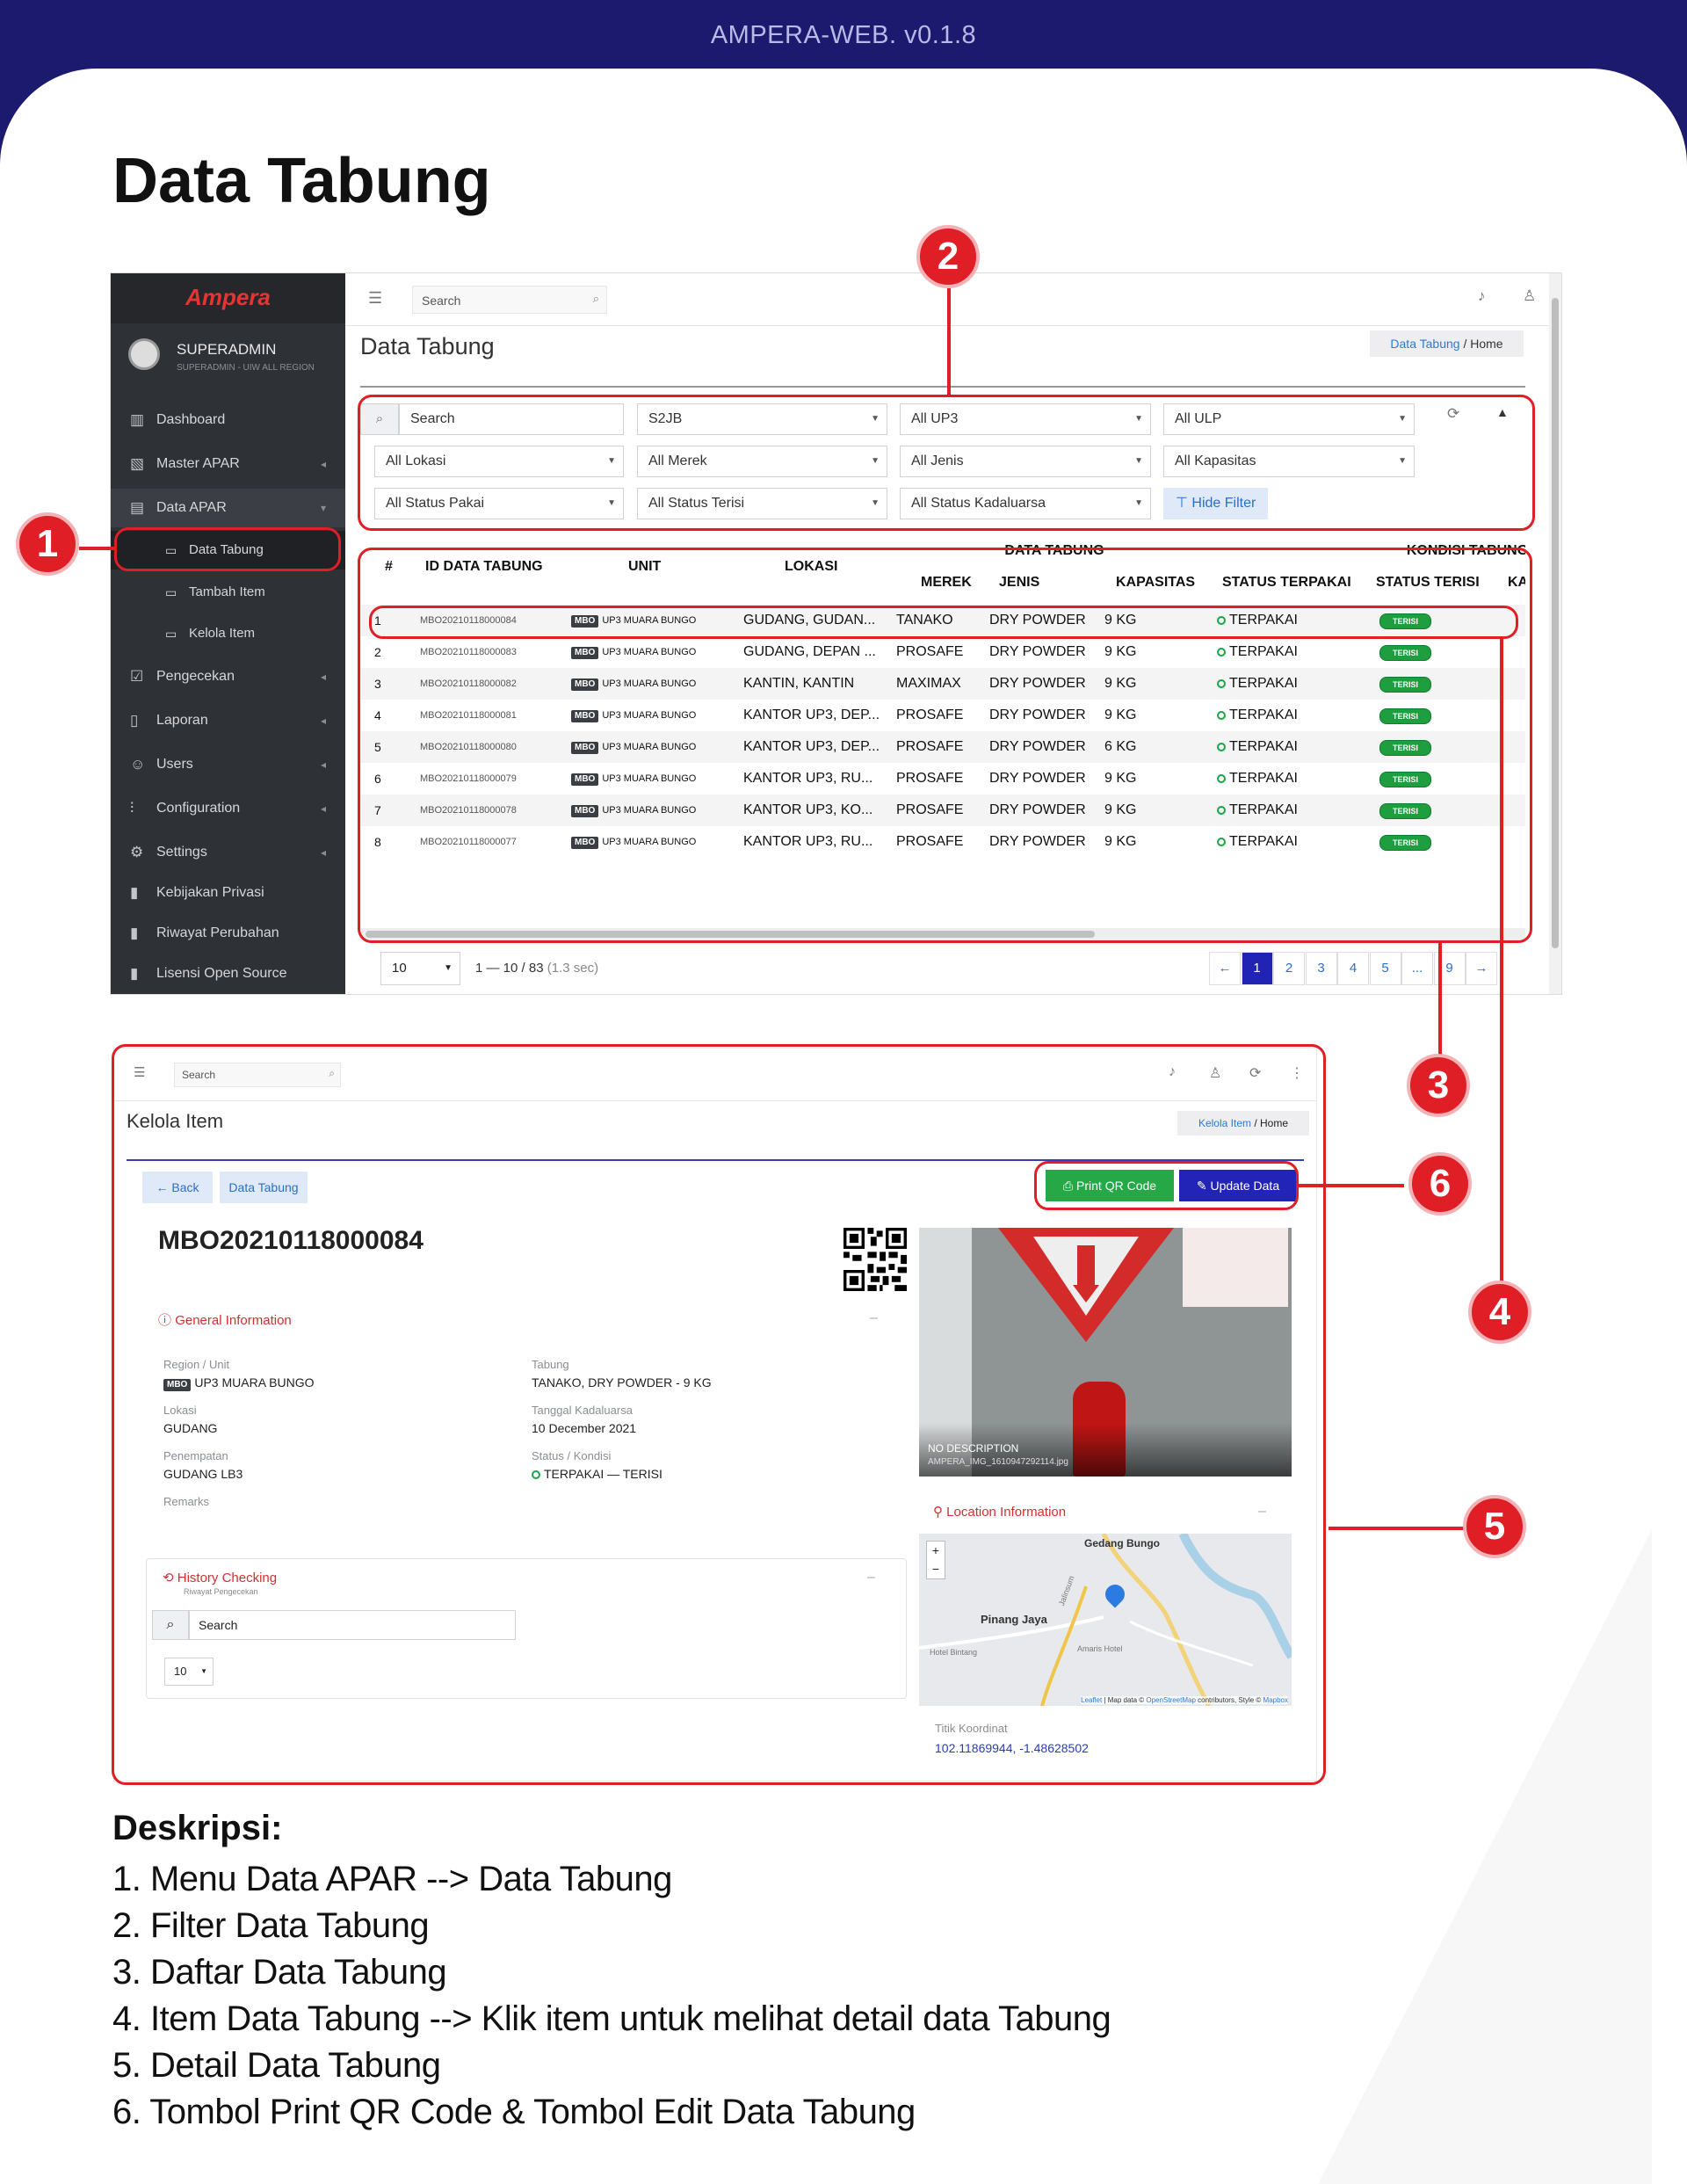  What do you see at coordinates (1482, 296) in the screenshot?
I see `bell-icon: ♪` at bounding box center [1482, 296].